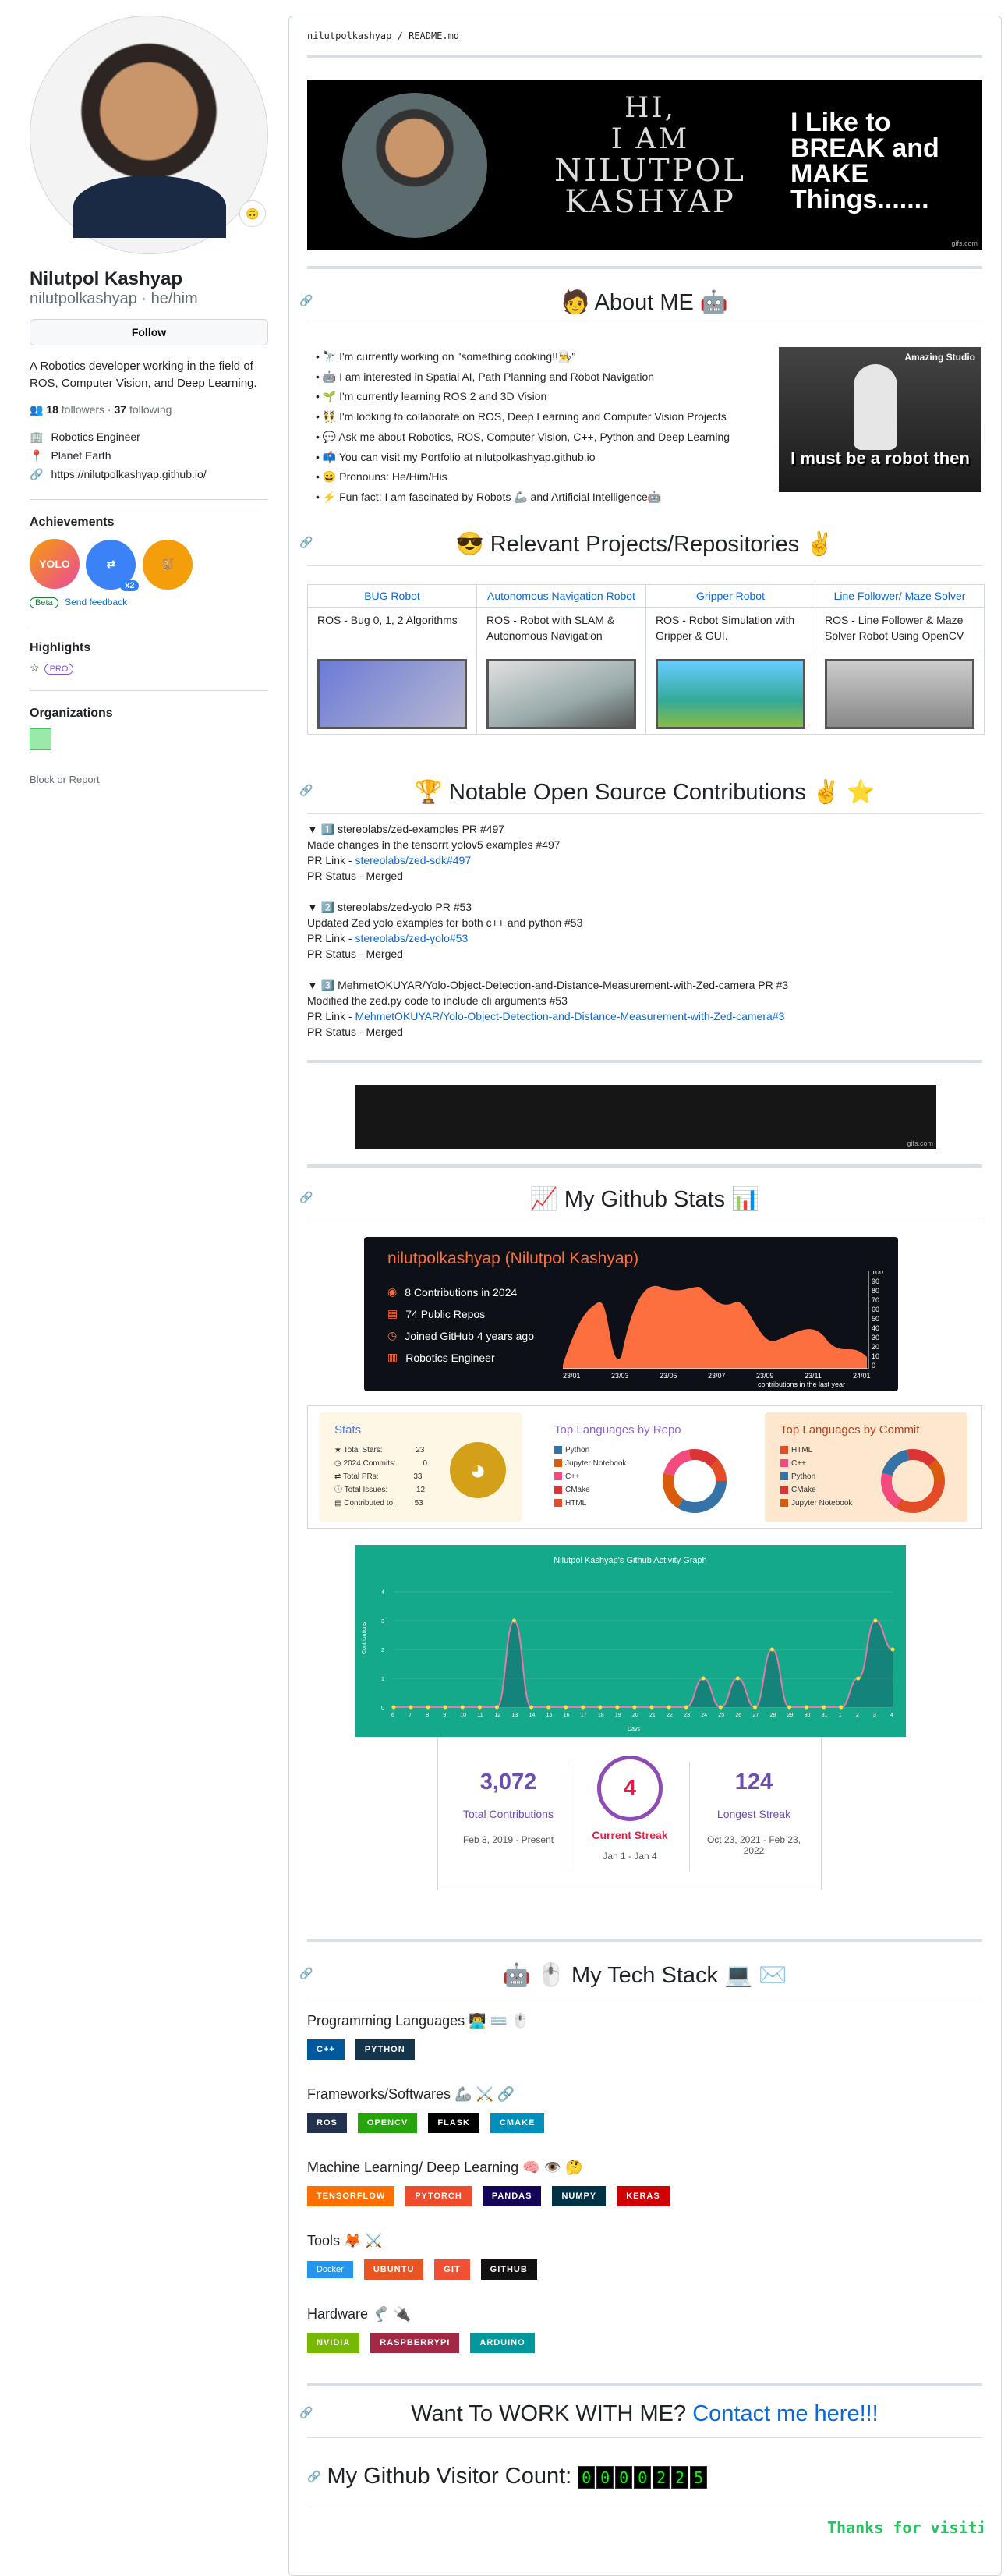 The height and width of the screenshot is (2576, 1008). I want to click on project-link: Autonomous Navigation Robot, so click(561, 596).